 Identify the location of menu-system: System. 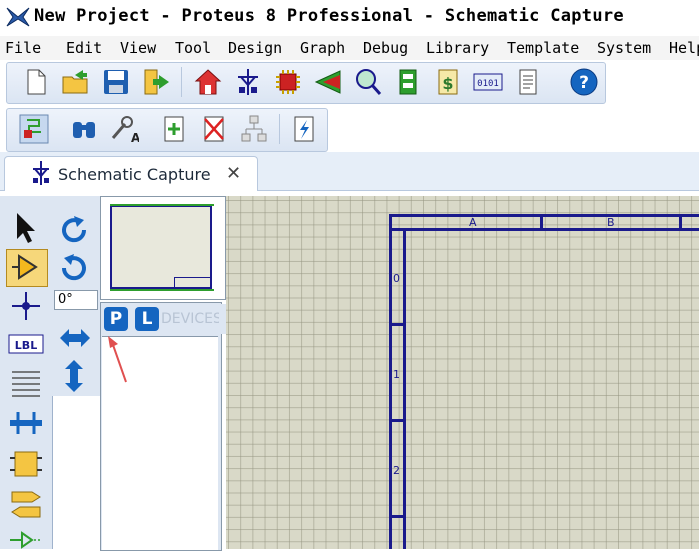
(624, 48).